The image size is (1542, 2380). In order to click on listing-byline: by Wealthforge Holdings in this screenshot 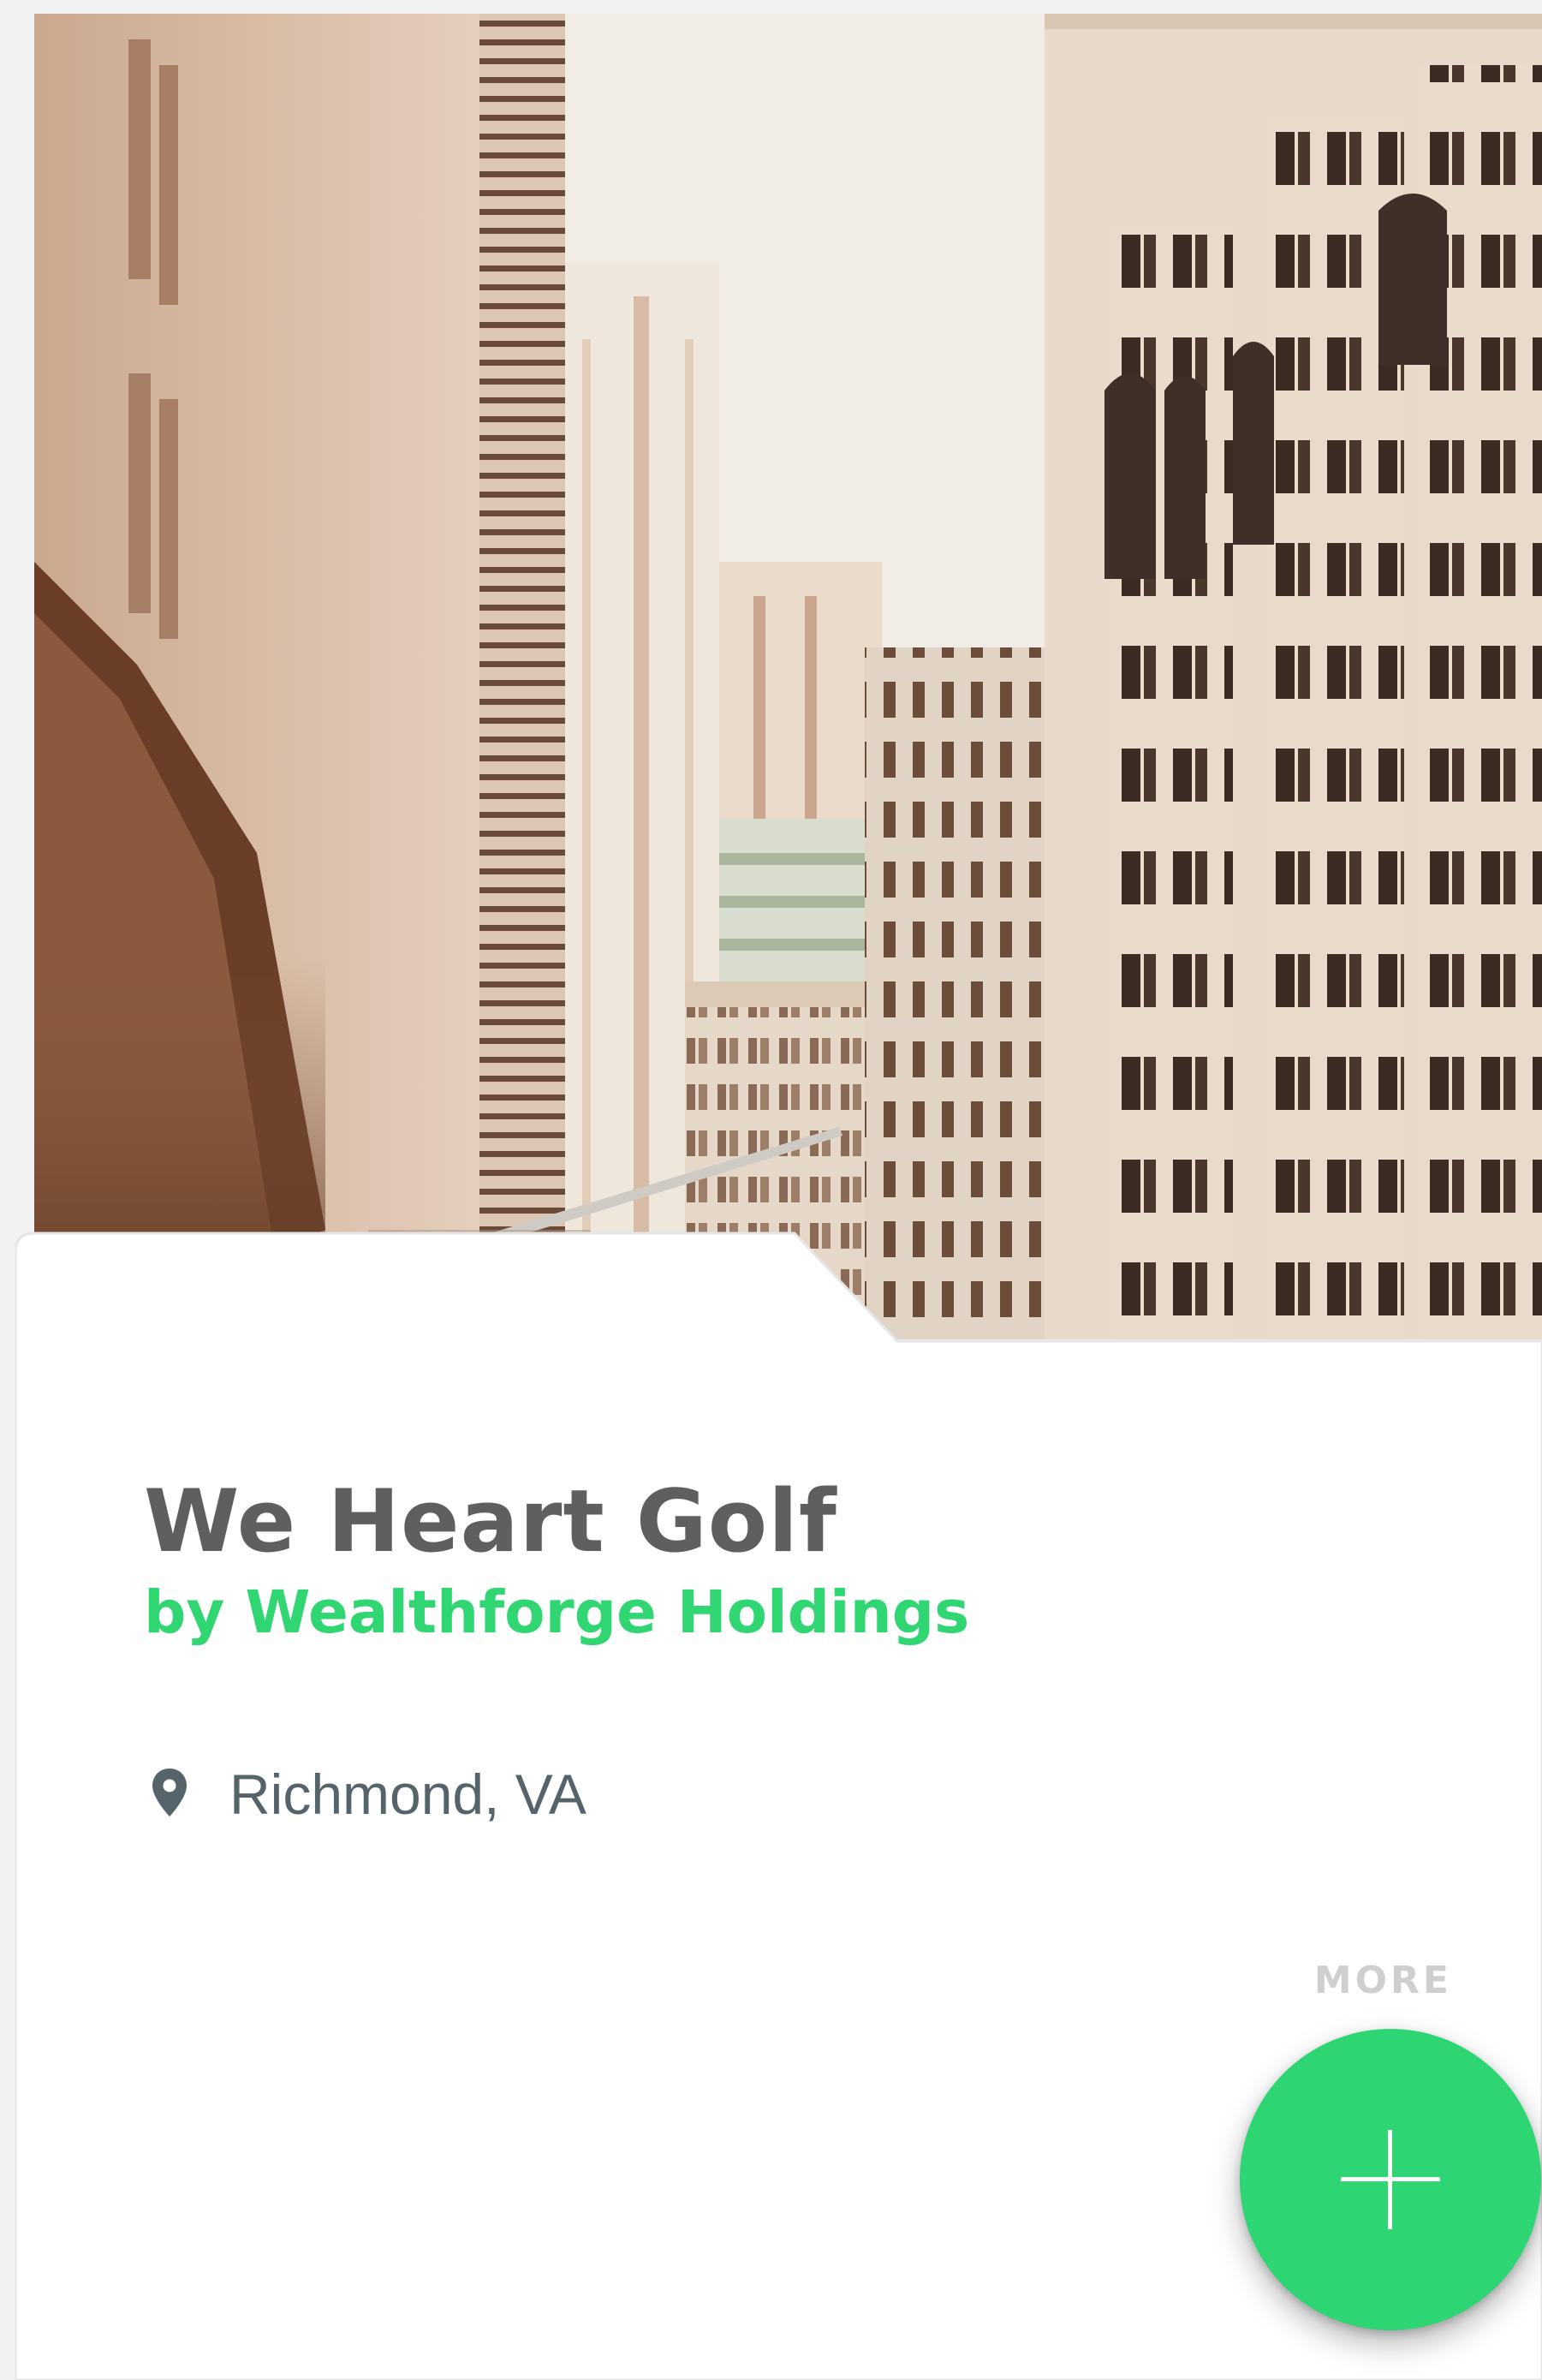, I will do `click(557, 1612)`.